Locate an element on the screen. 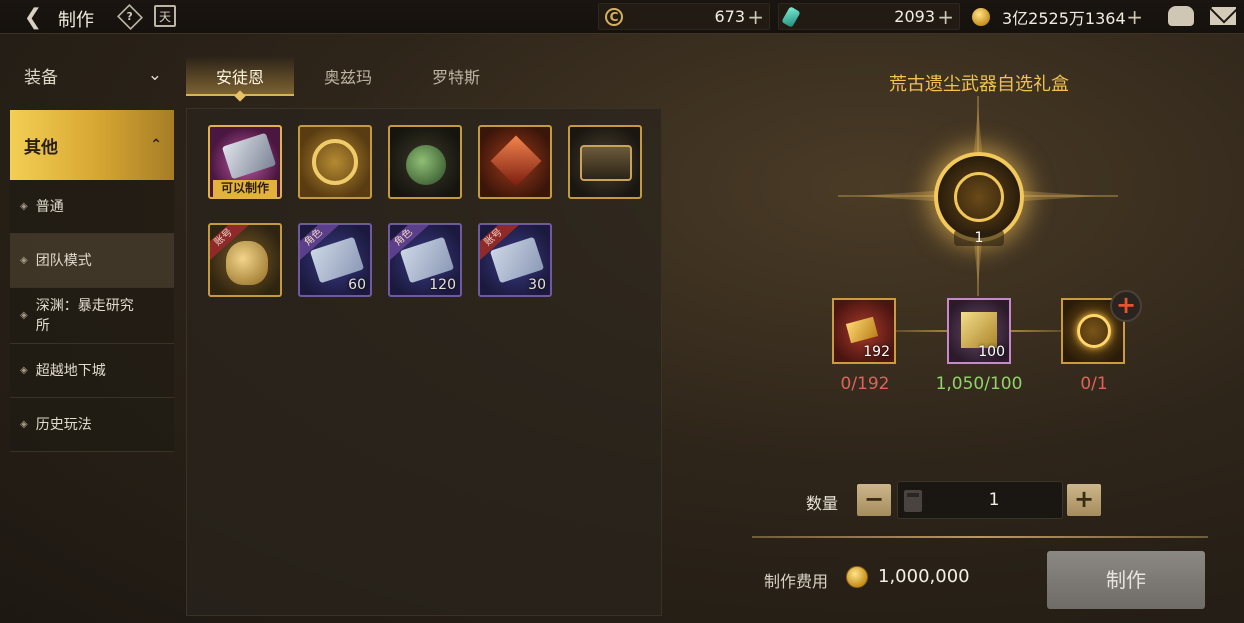 Image resolution: width=1244 pixels, height=623 pixels. material-progress: 0/192 is located at coordinates (865, 384).